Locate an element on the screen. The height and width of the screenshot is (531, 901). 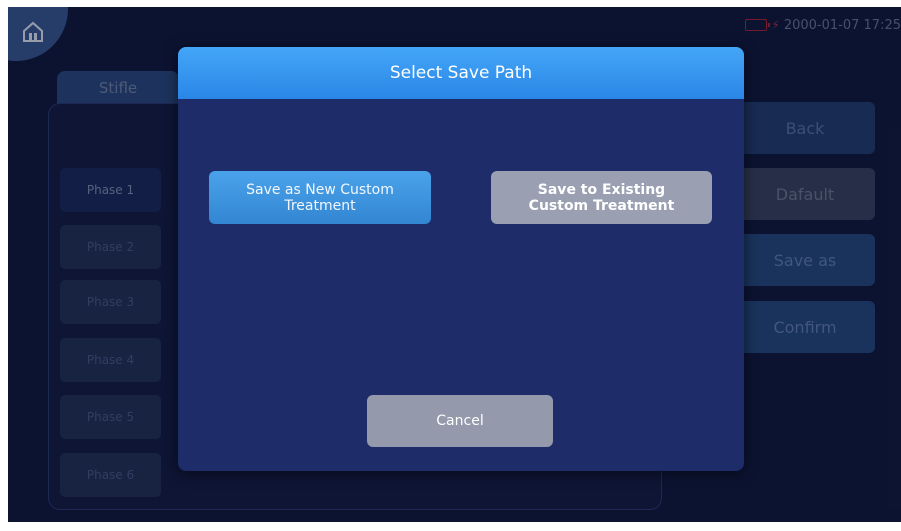
dialog-title: Select Save Path is located at coordinates (461, 73).